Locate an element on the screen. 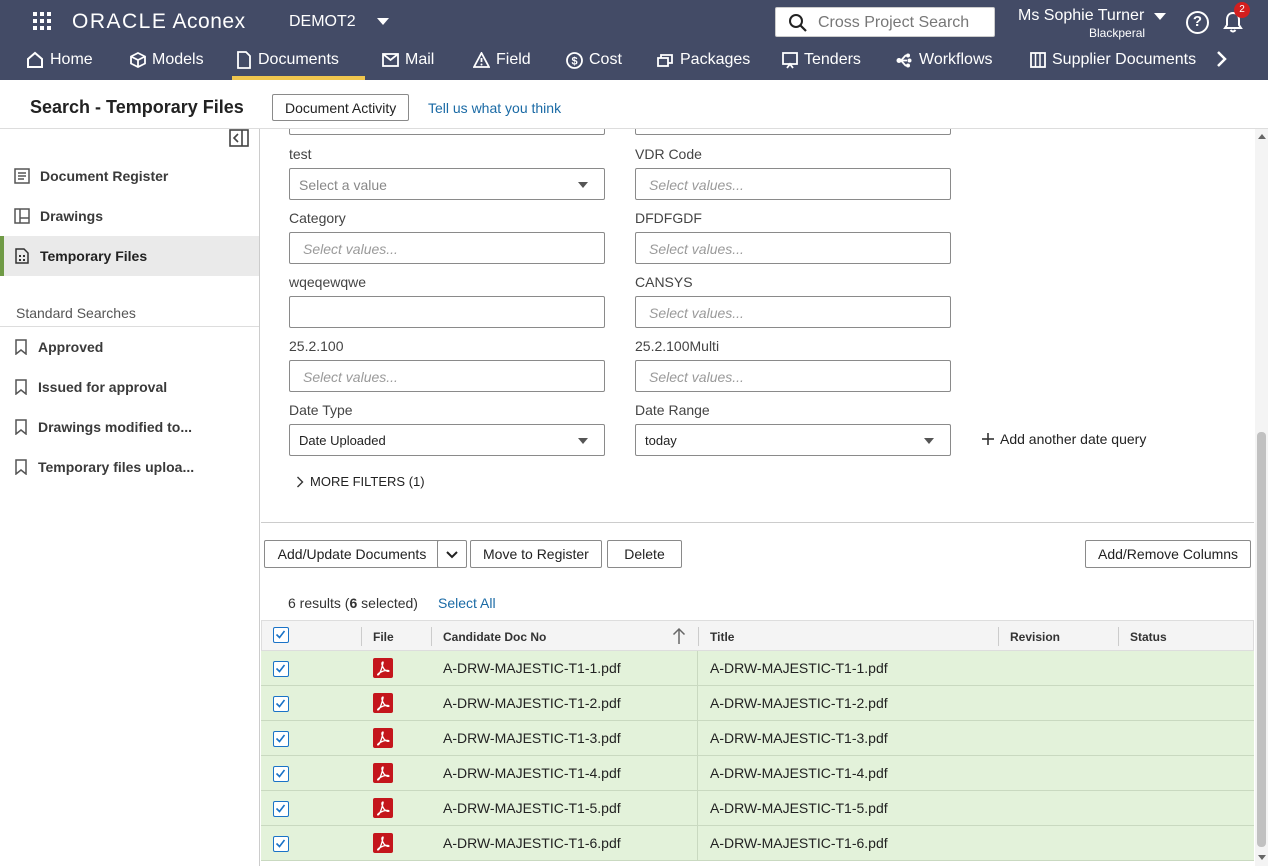 This screenshot has height=866, width=1268. nav-cost: $ Cost is located at coordinates (594, 60).